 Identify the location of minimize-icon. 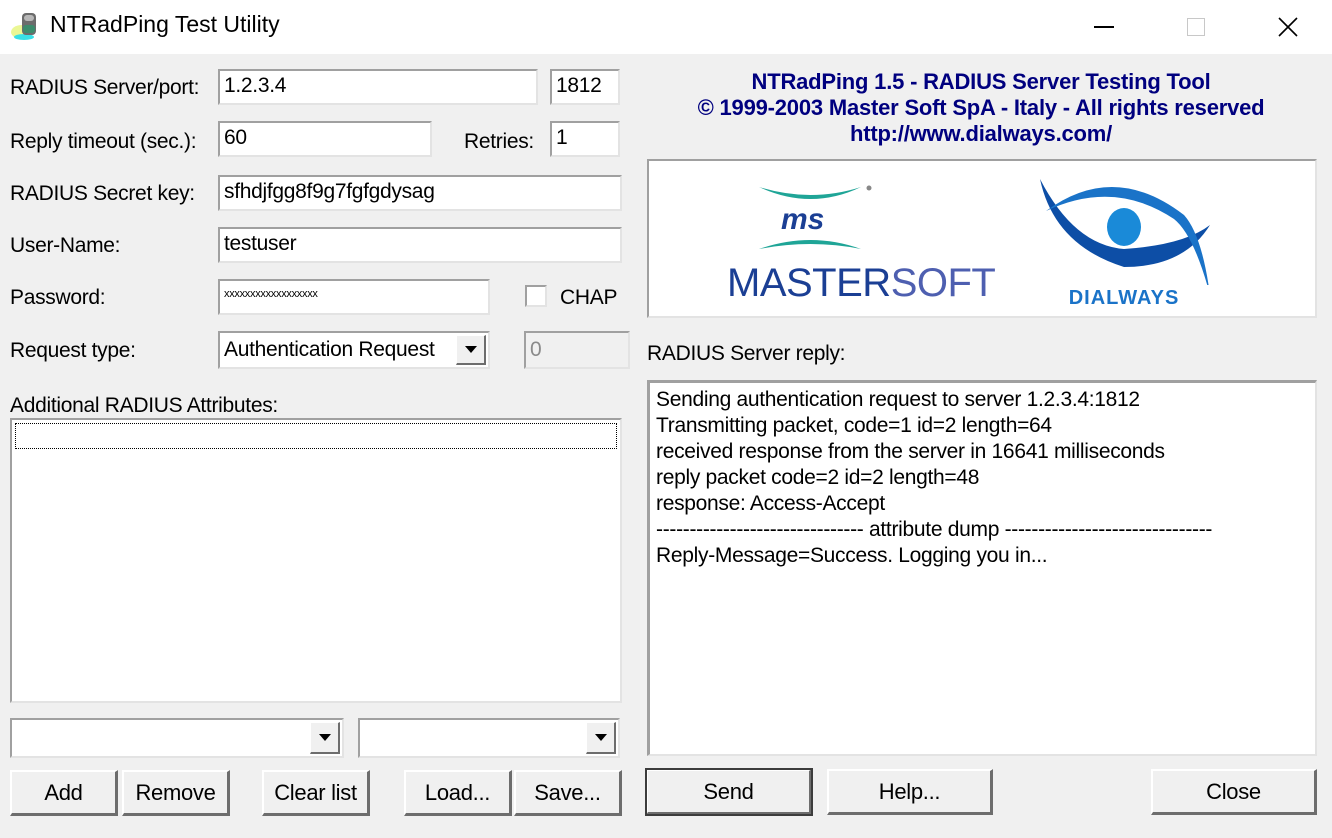
(1104, 27).